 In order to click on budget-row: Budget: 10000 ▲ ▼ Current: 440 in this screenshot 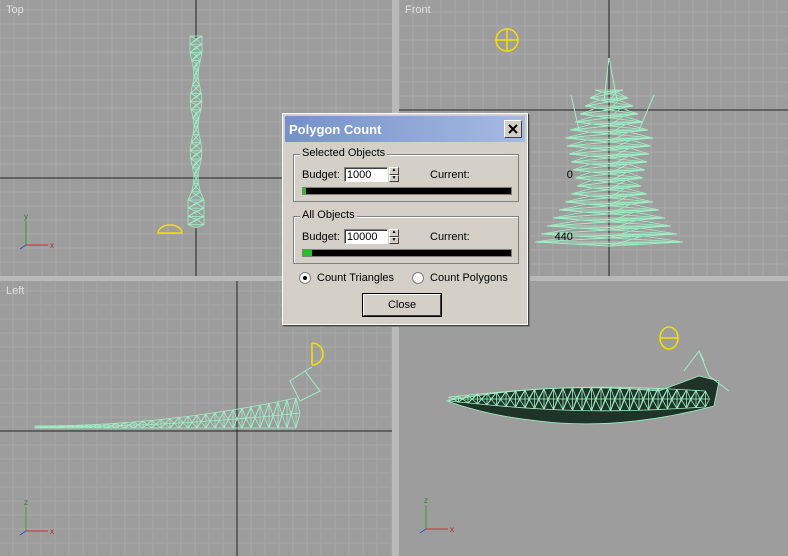, I will do `click(437, 236)`.